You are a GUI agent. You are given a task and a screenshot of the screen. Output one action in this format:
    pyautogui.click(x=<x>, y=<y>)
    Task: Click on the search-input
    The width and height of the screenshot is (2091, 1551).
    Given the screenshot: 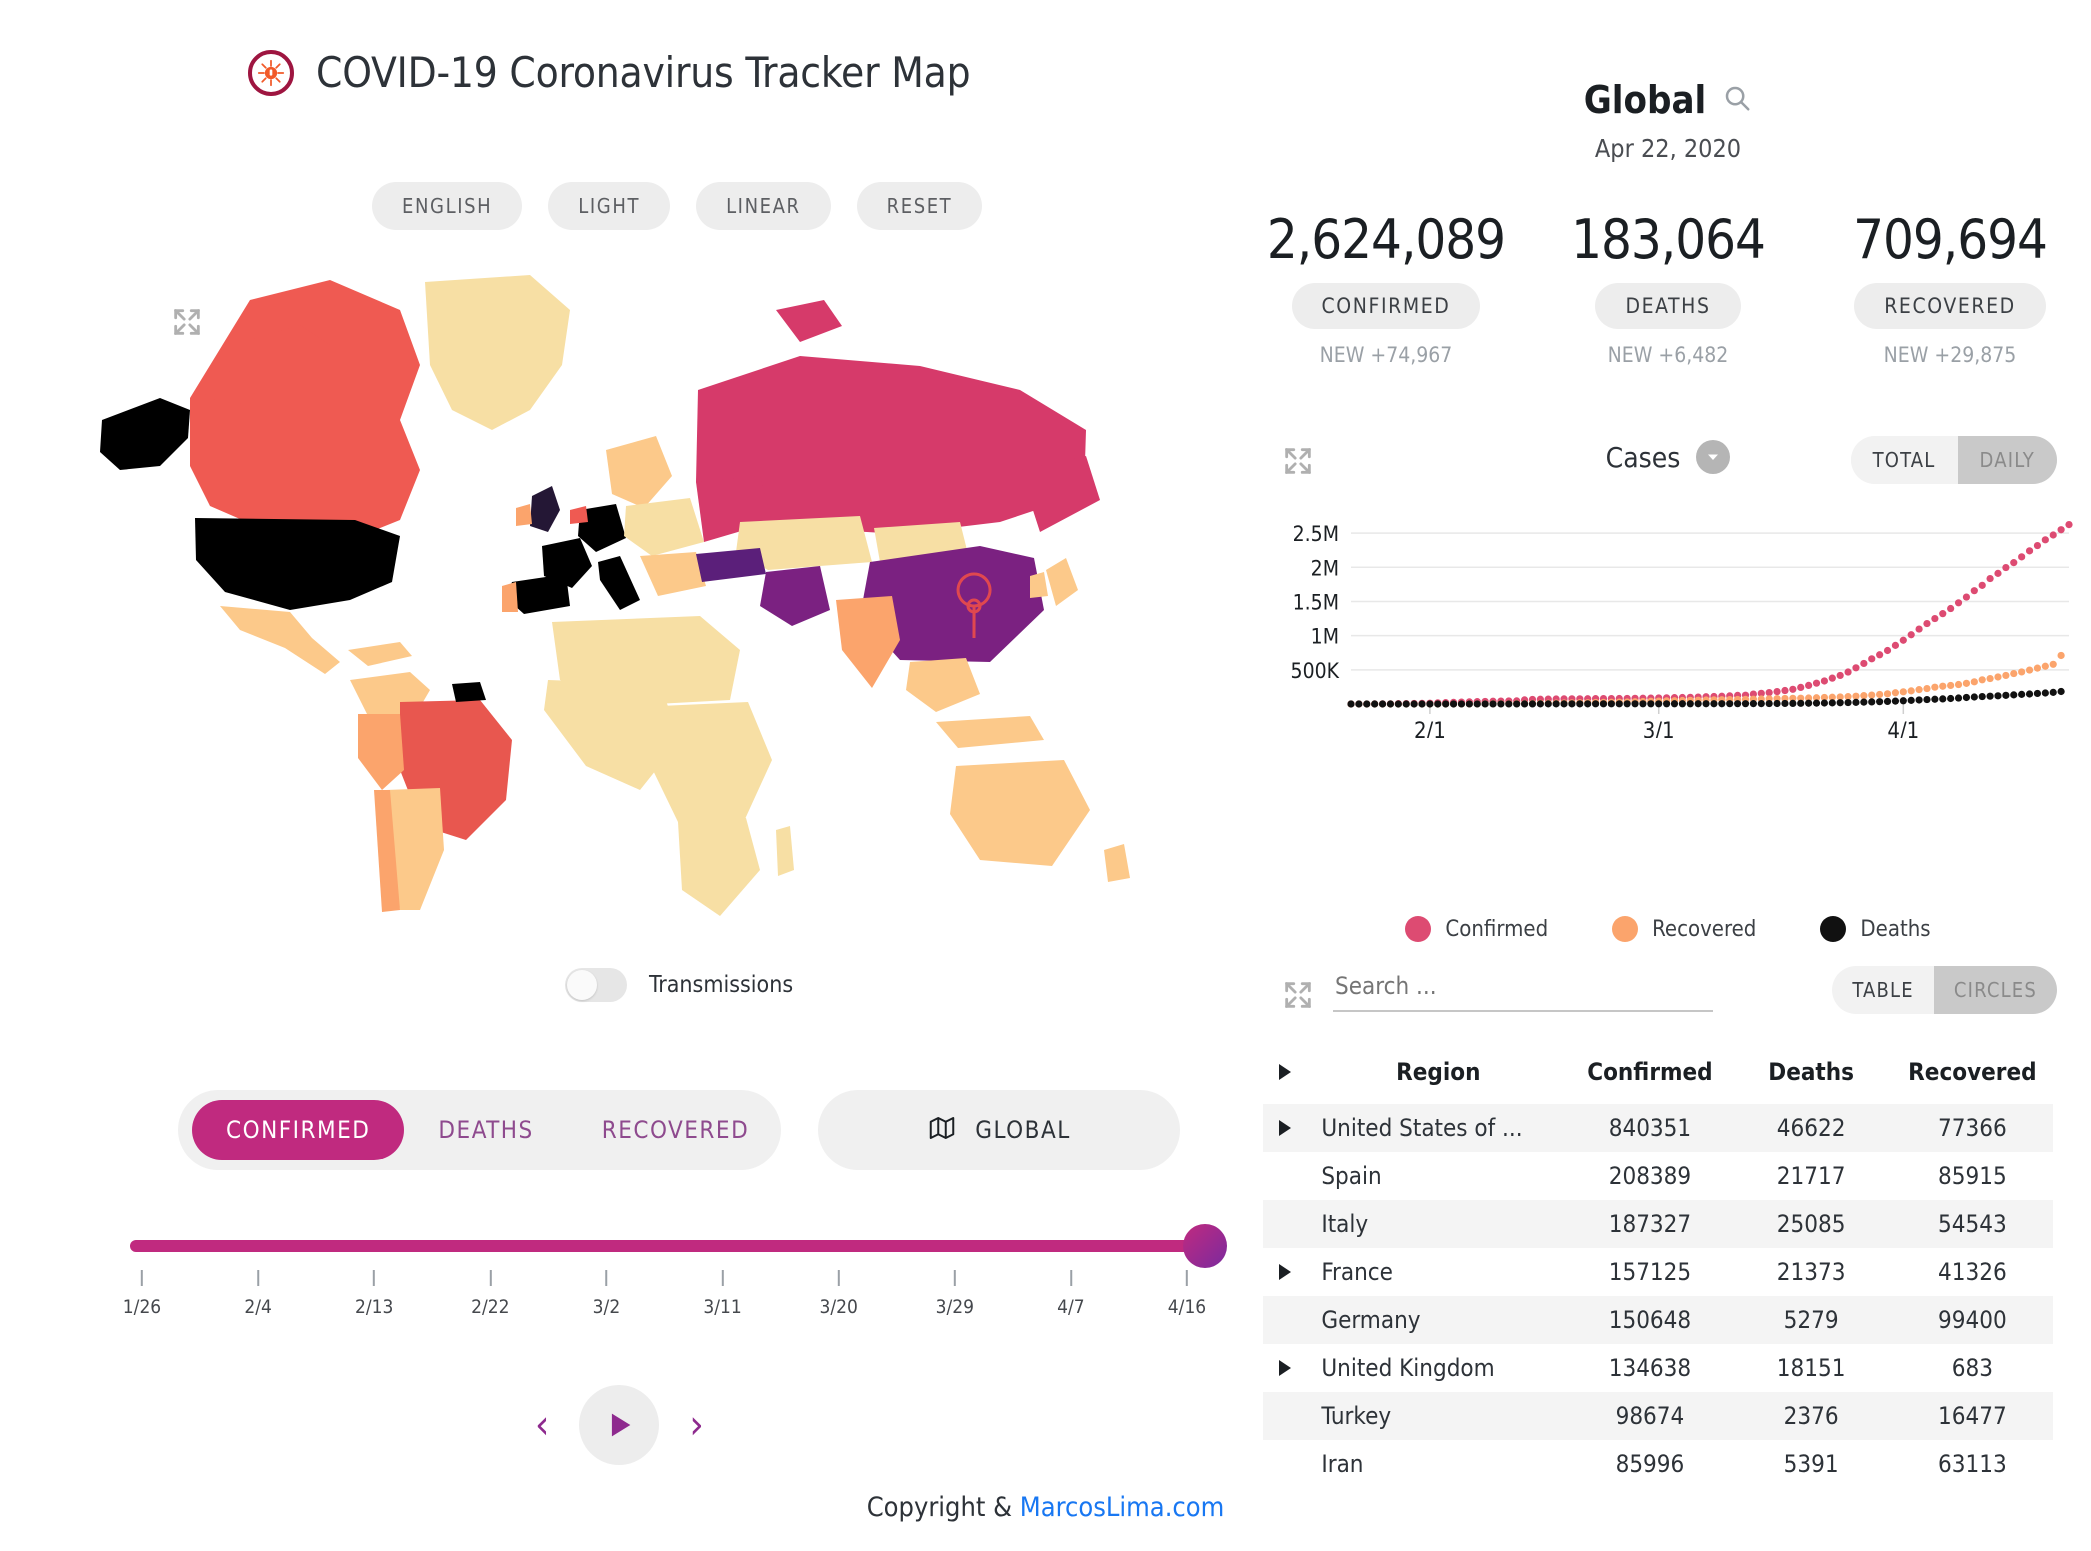 What is the action you would take?
    pyautogui.click(x=1525, y=989)
    